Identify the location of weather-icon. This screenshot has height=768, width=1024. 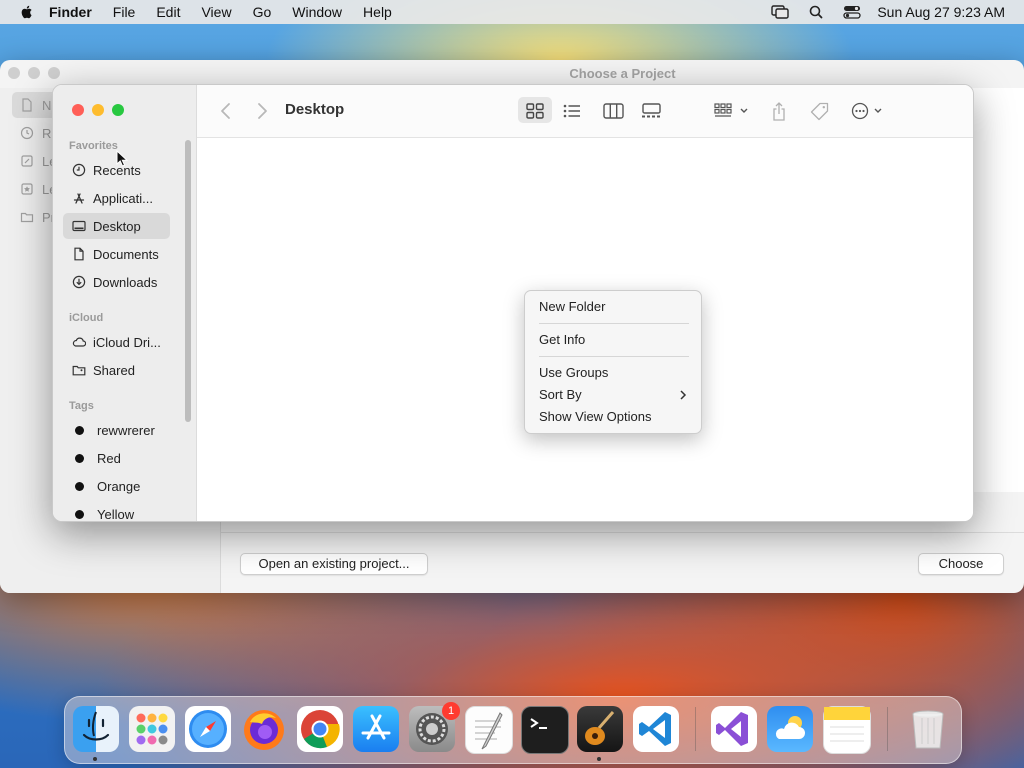
(790, 729).